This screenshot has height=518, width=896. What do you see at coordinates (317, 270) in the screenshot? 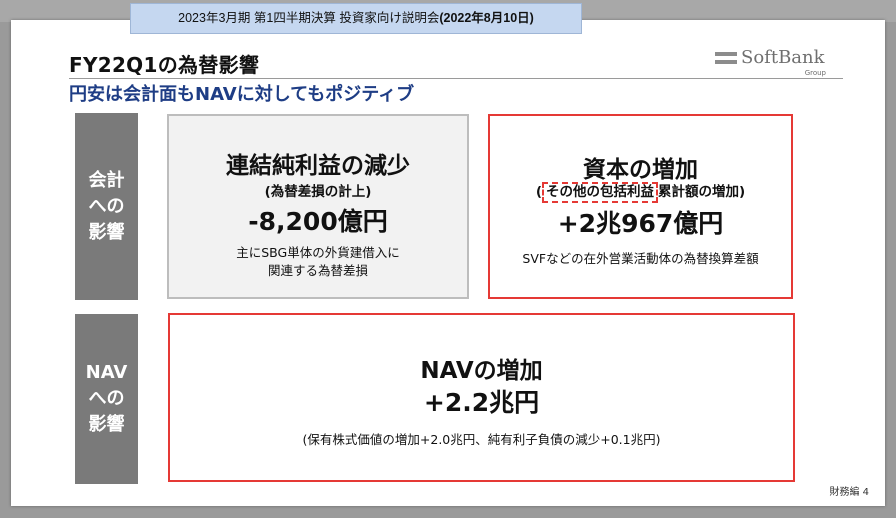
I see `net-income-note-line2: 関連する為替差損` at bounding box center [317, 270].